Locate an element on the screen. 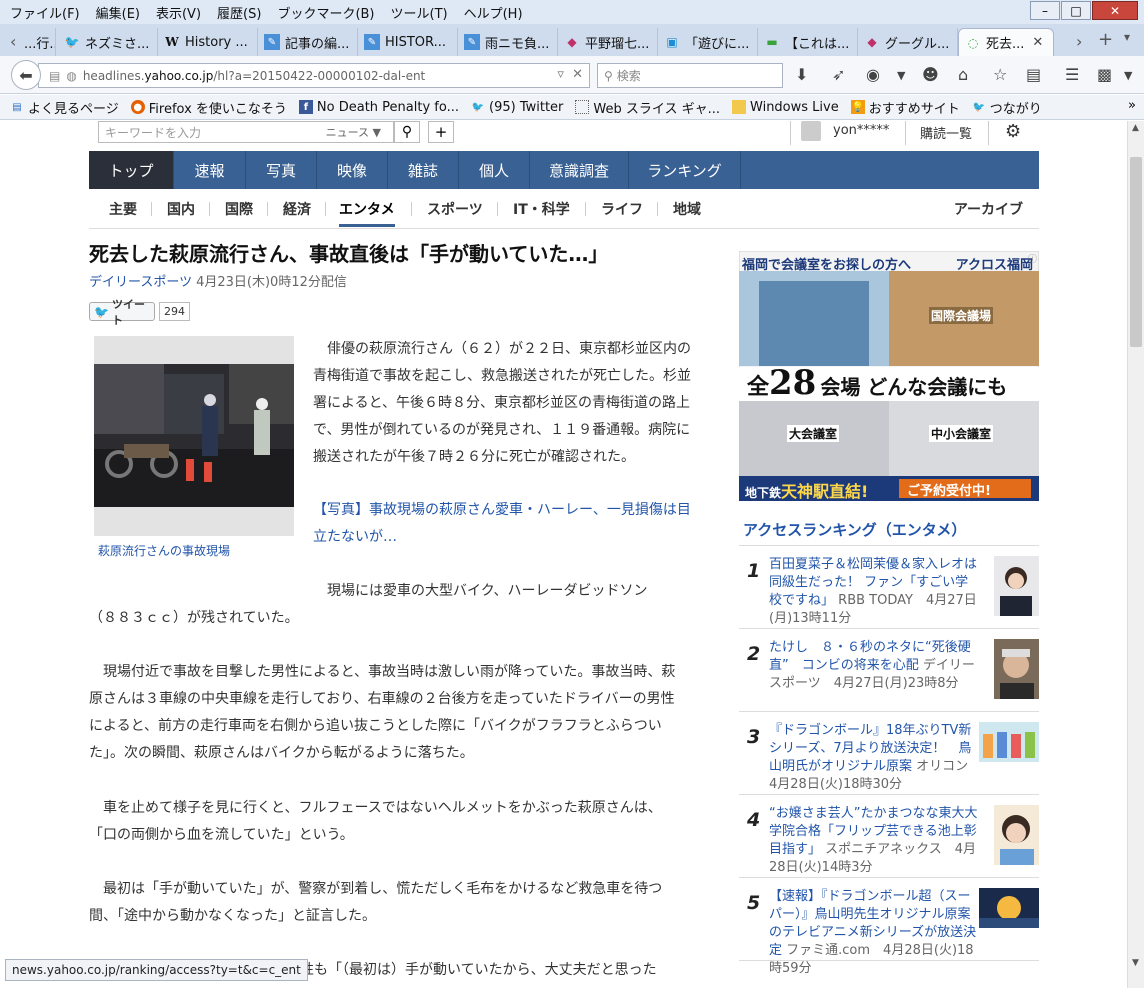 The height and width of the screenshot is (988, 1144). gnav-video: 映像 is located at coordinates (352, 170).